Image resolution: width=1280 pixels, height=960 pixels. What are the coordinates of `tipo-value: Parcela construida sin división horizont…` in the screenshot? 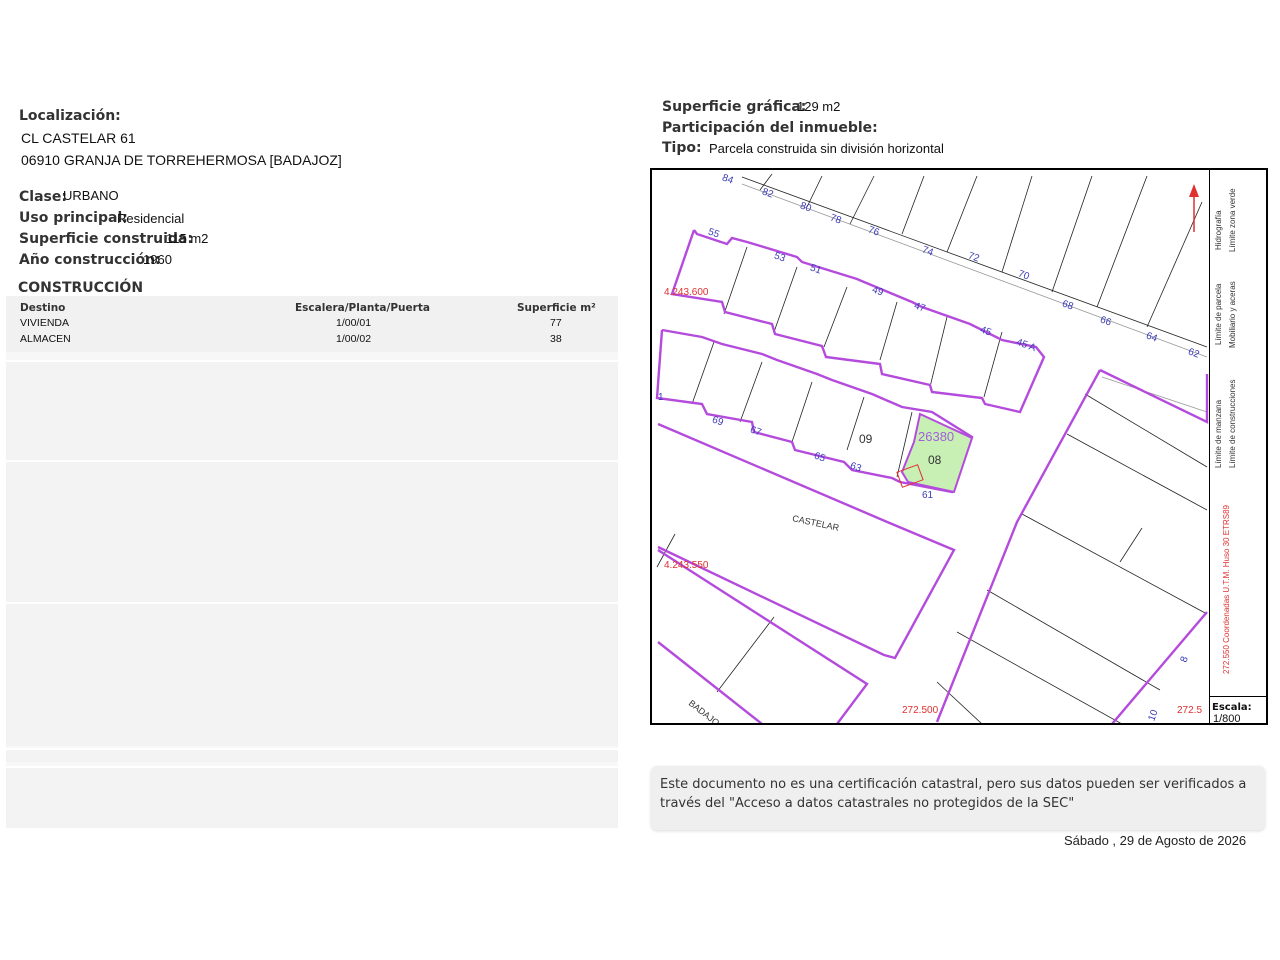 It's located at (826, 148).